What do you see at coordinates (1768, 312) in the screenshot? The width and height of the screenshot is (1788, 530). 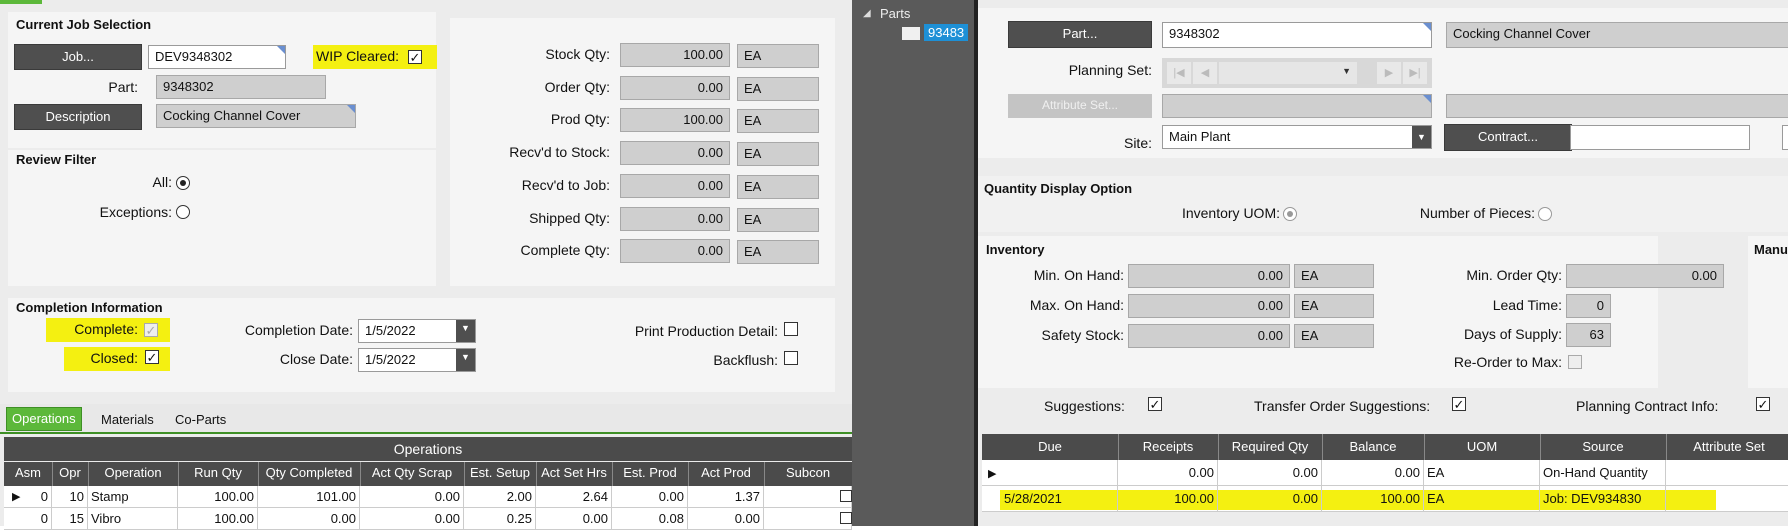 I see `manufacturing-section: Manu` at bounding box center [1768, 312].